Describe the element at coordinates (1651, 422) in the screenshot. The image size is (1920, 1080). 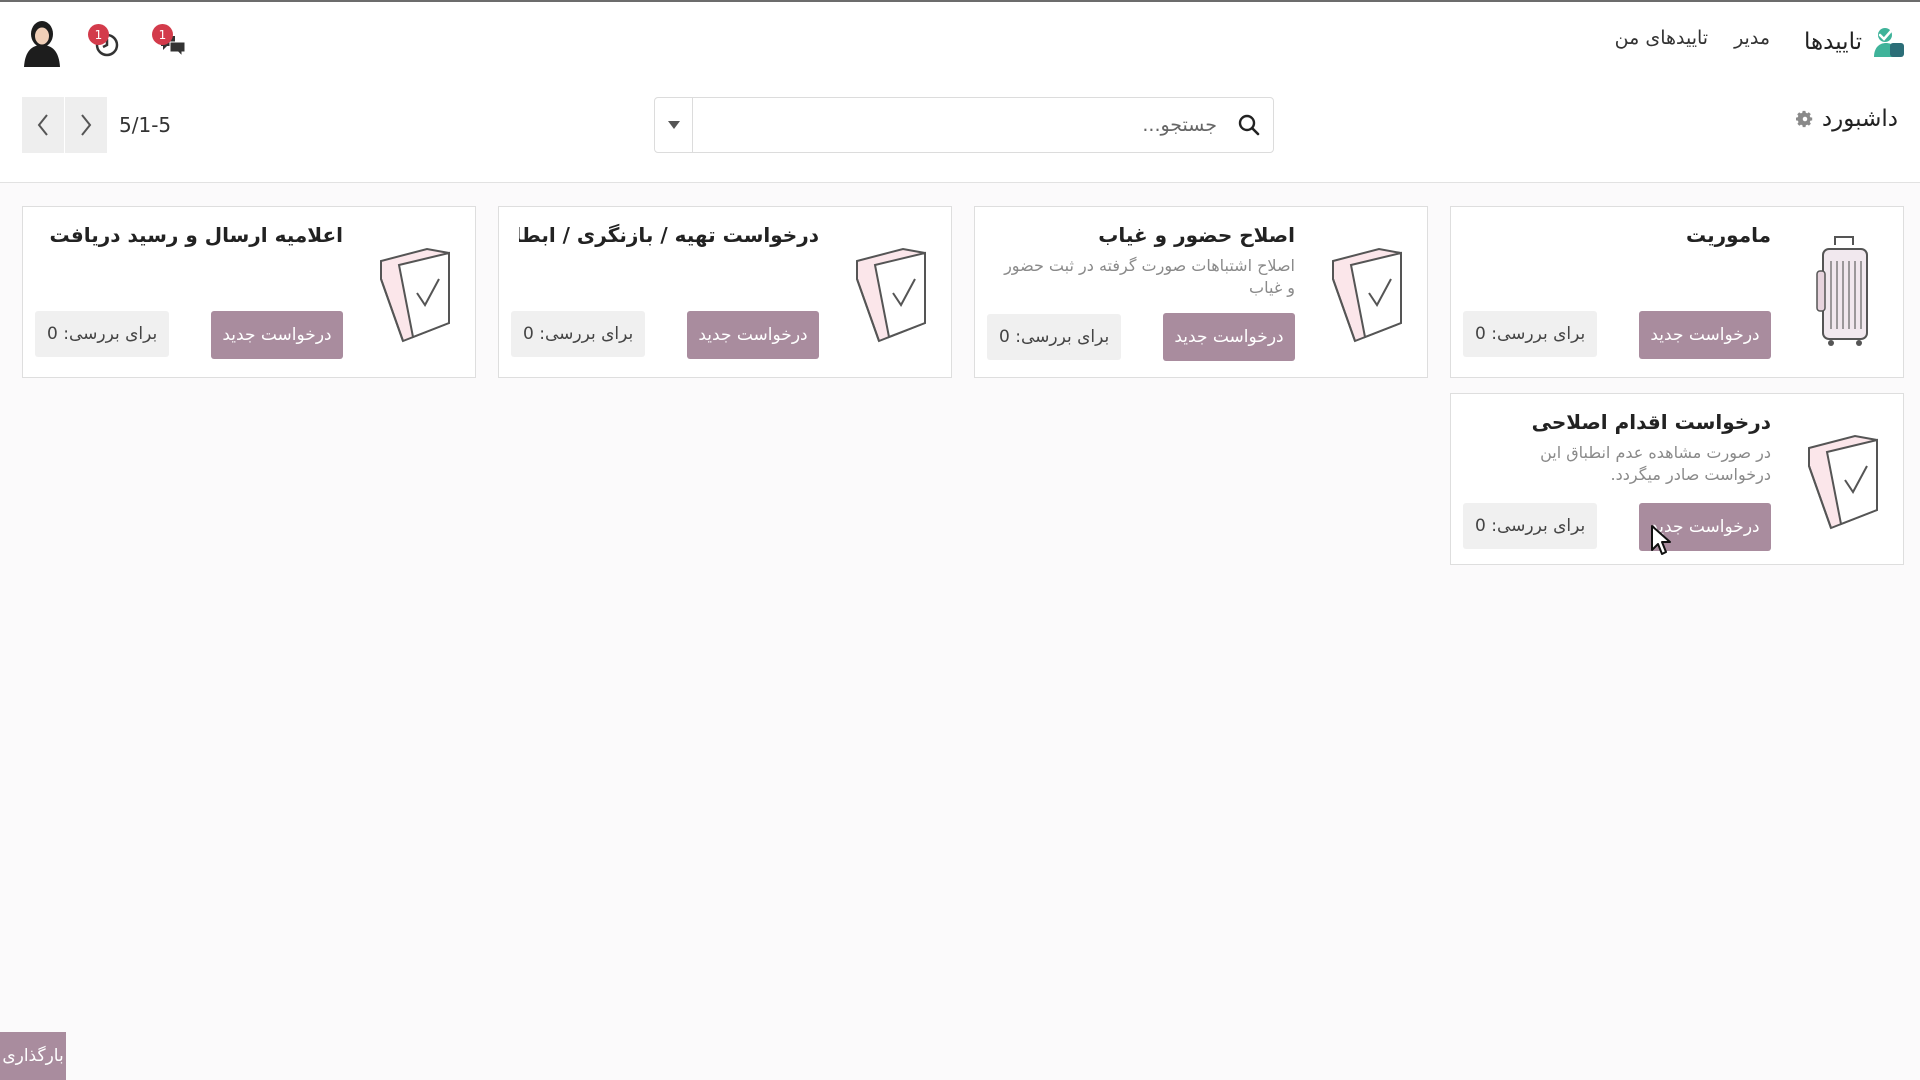
I see `card-title: درخواست اقدام اصلاحی` at that location.